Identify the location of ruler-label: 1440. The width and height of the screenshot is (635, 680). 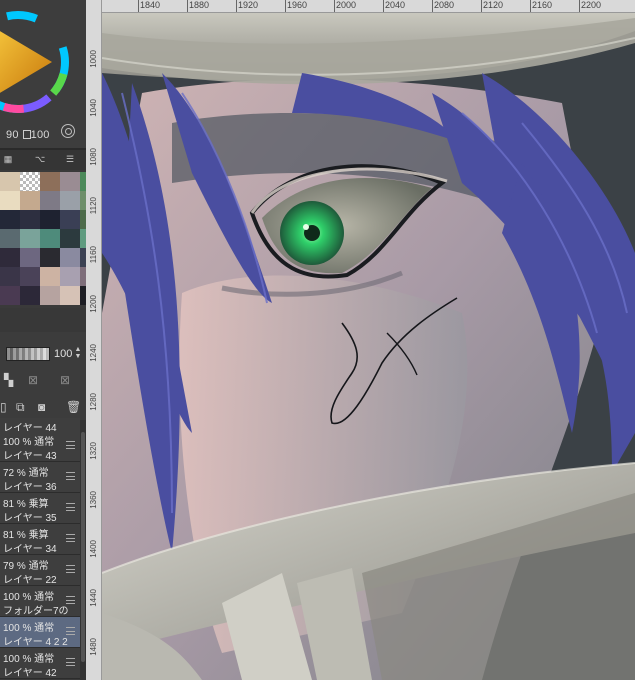
(93, 598).